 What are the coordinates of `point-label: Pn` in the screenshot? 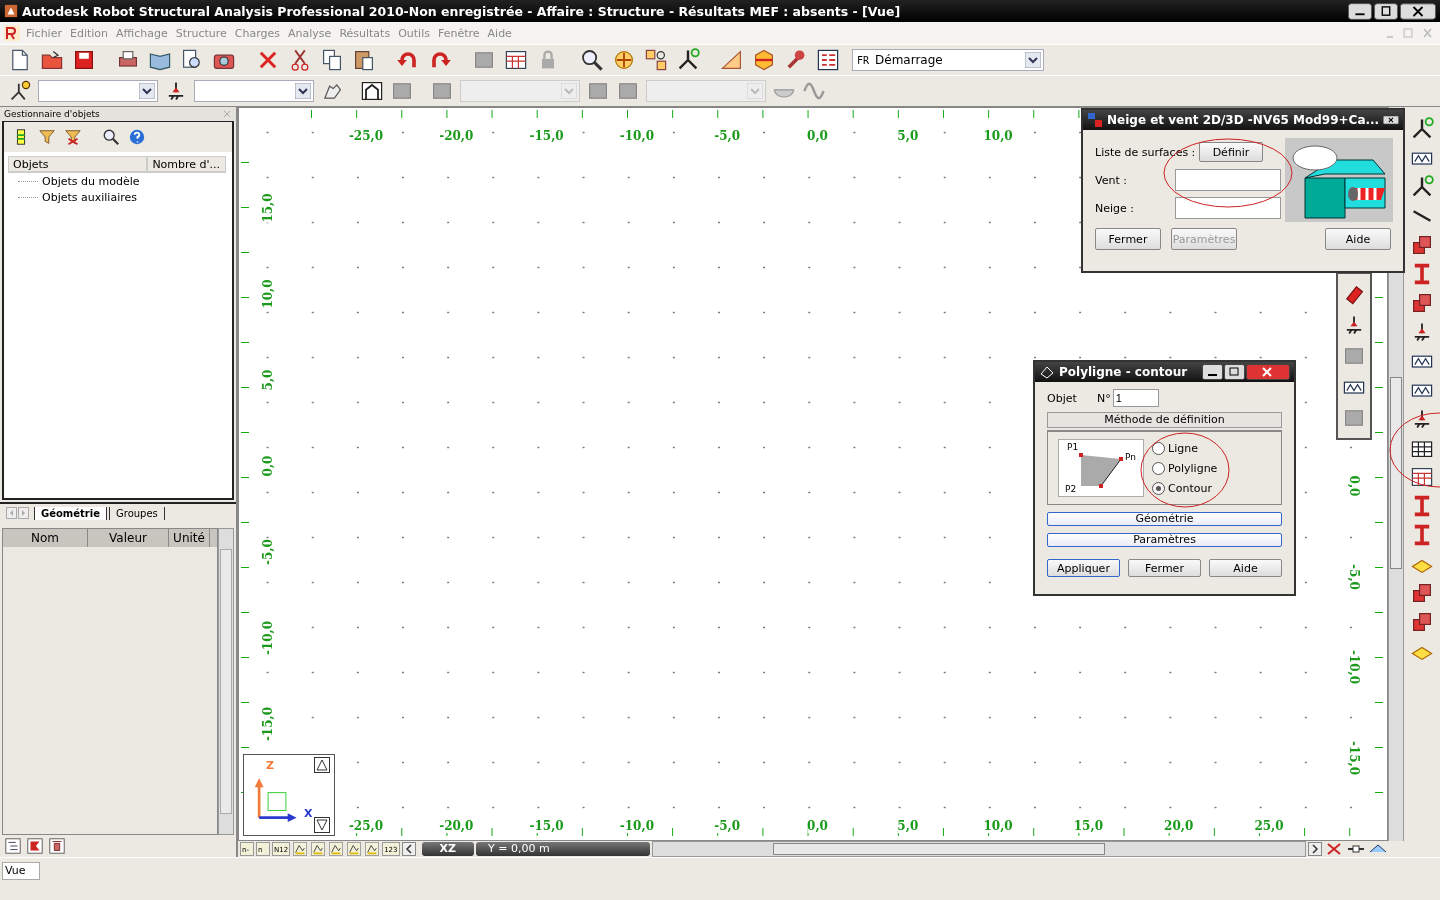 It's located at (1130, 457).